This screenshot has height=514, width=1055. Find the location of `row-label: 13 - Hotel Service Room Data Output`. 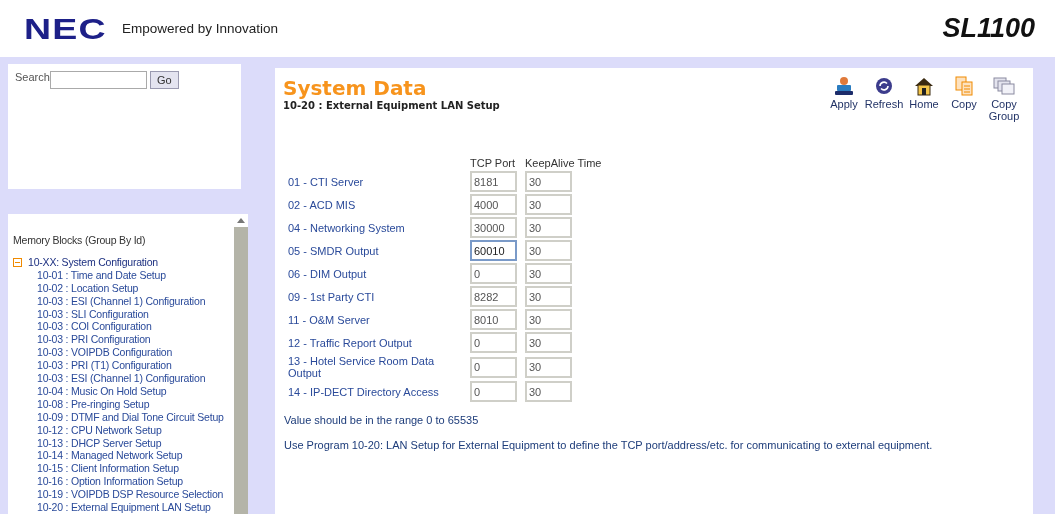

row-label: 13 - Hotel Service Room Data Output is located at coordinates (362, 367).